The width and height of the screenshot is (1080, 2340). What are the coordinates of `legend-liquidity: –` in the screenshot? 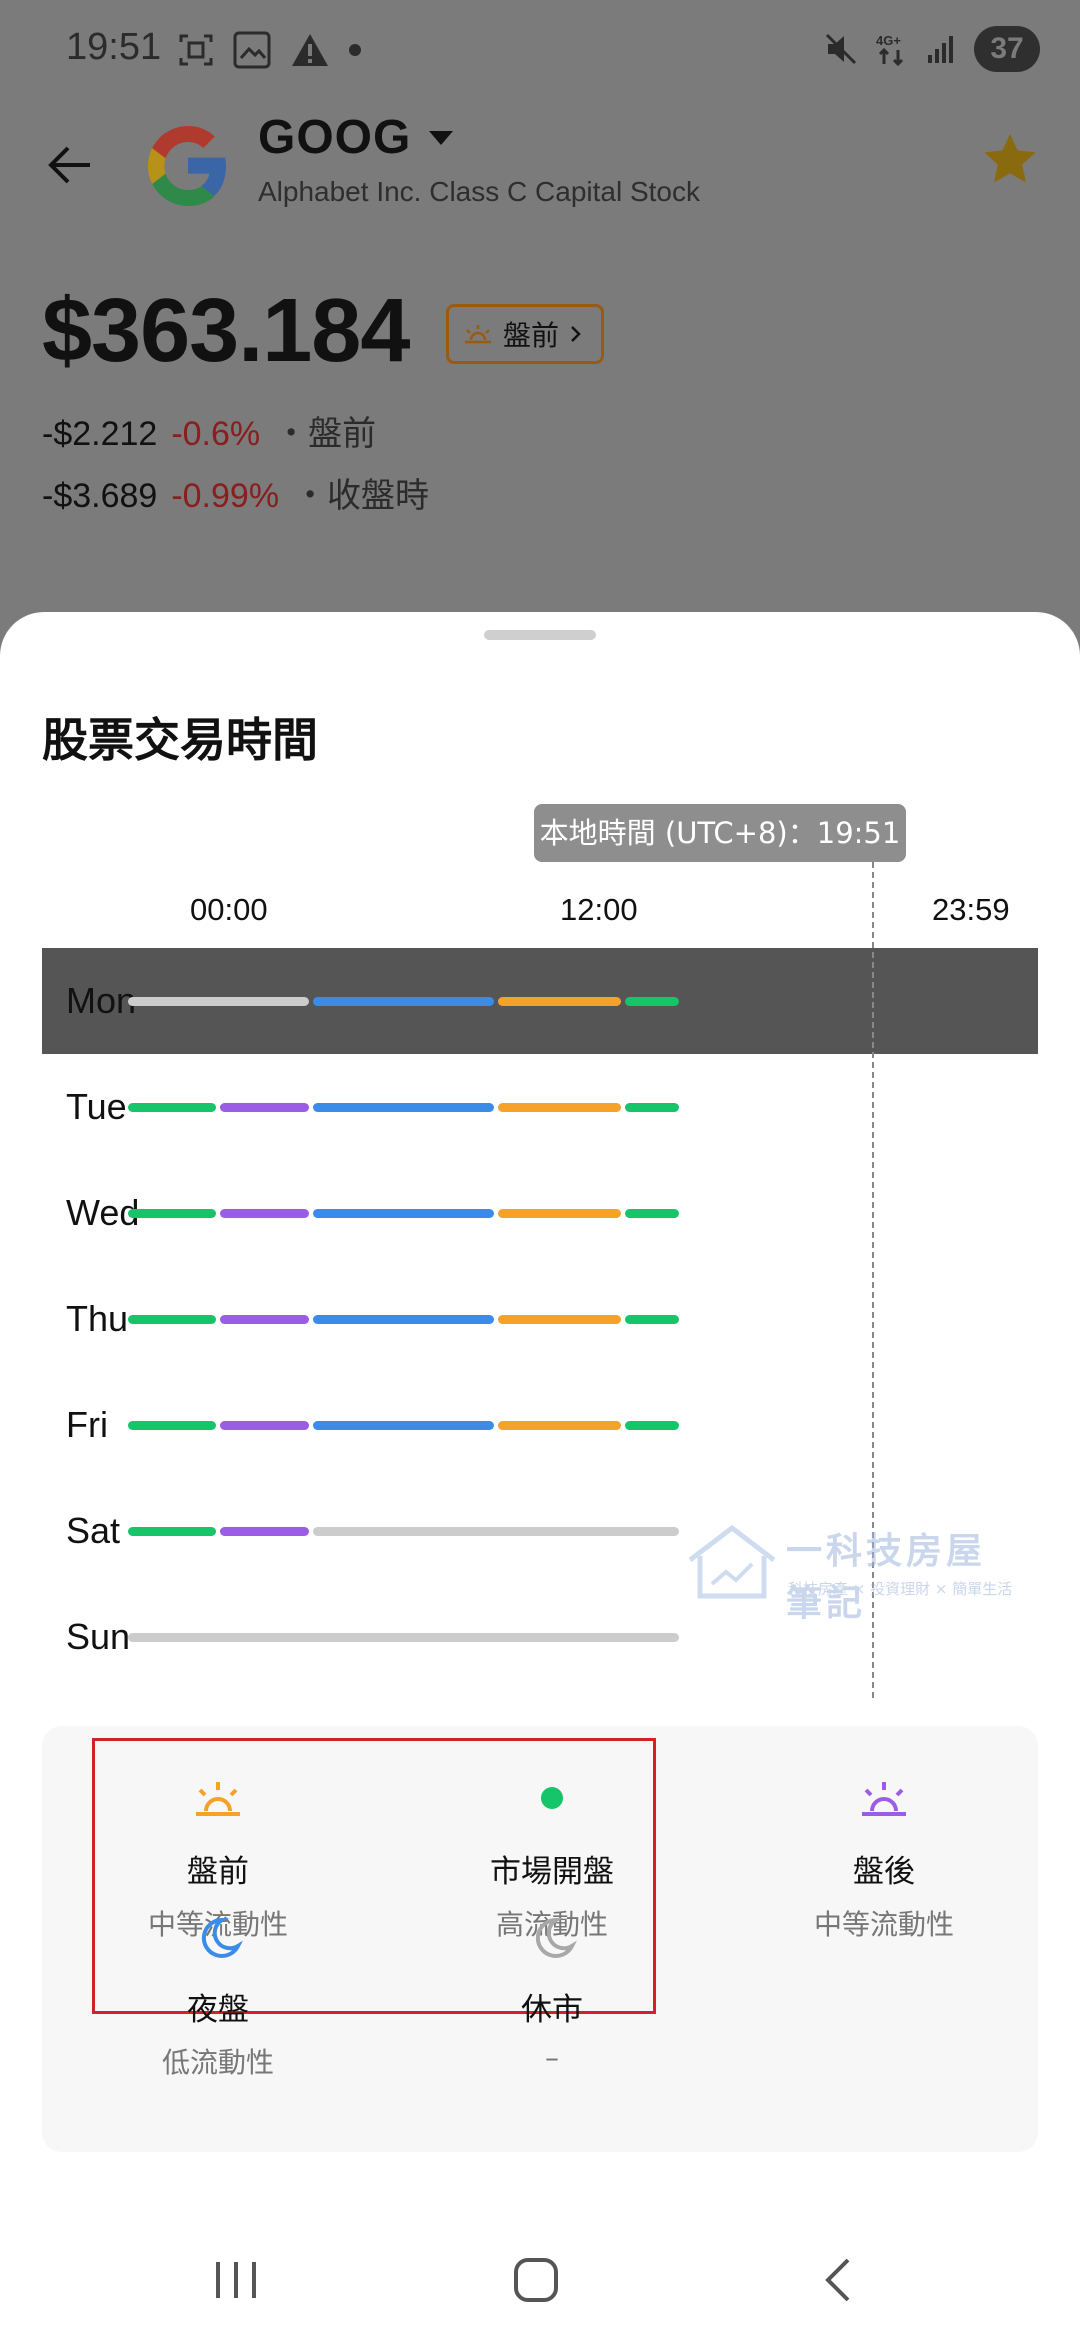 It's located at (552, 2057).